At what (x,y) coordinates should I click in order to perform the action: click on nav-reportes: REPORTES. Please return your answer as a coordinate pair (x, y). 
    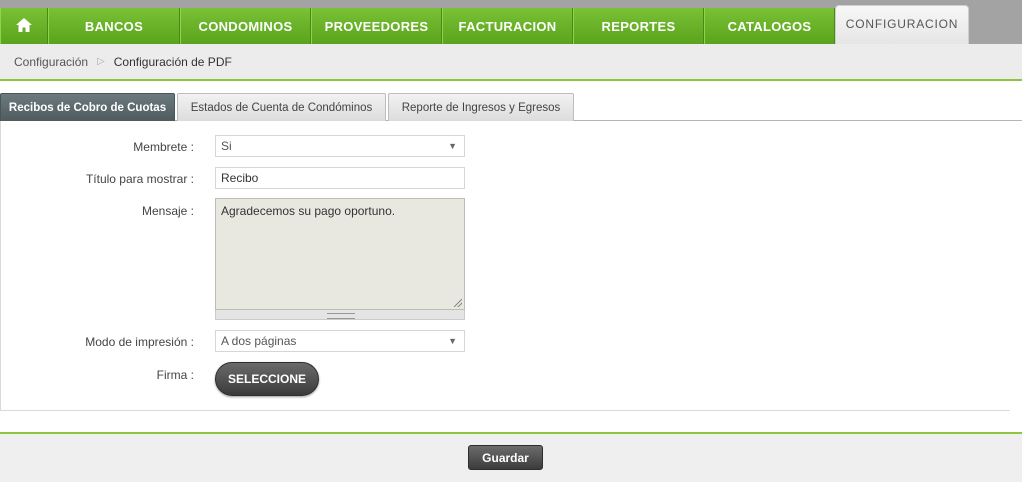
    Looking at the image, I should click on (638, 26).